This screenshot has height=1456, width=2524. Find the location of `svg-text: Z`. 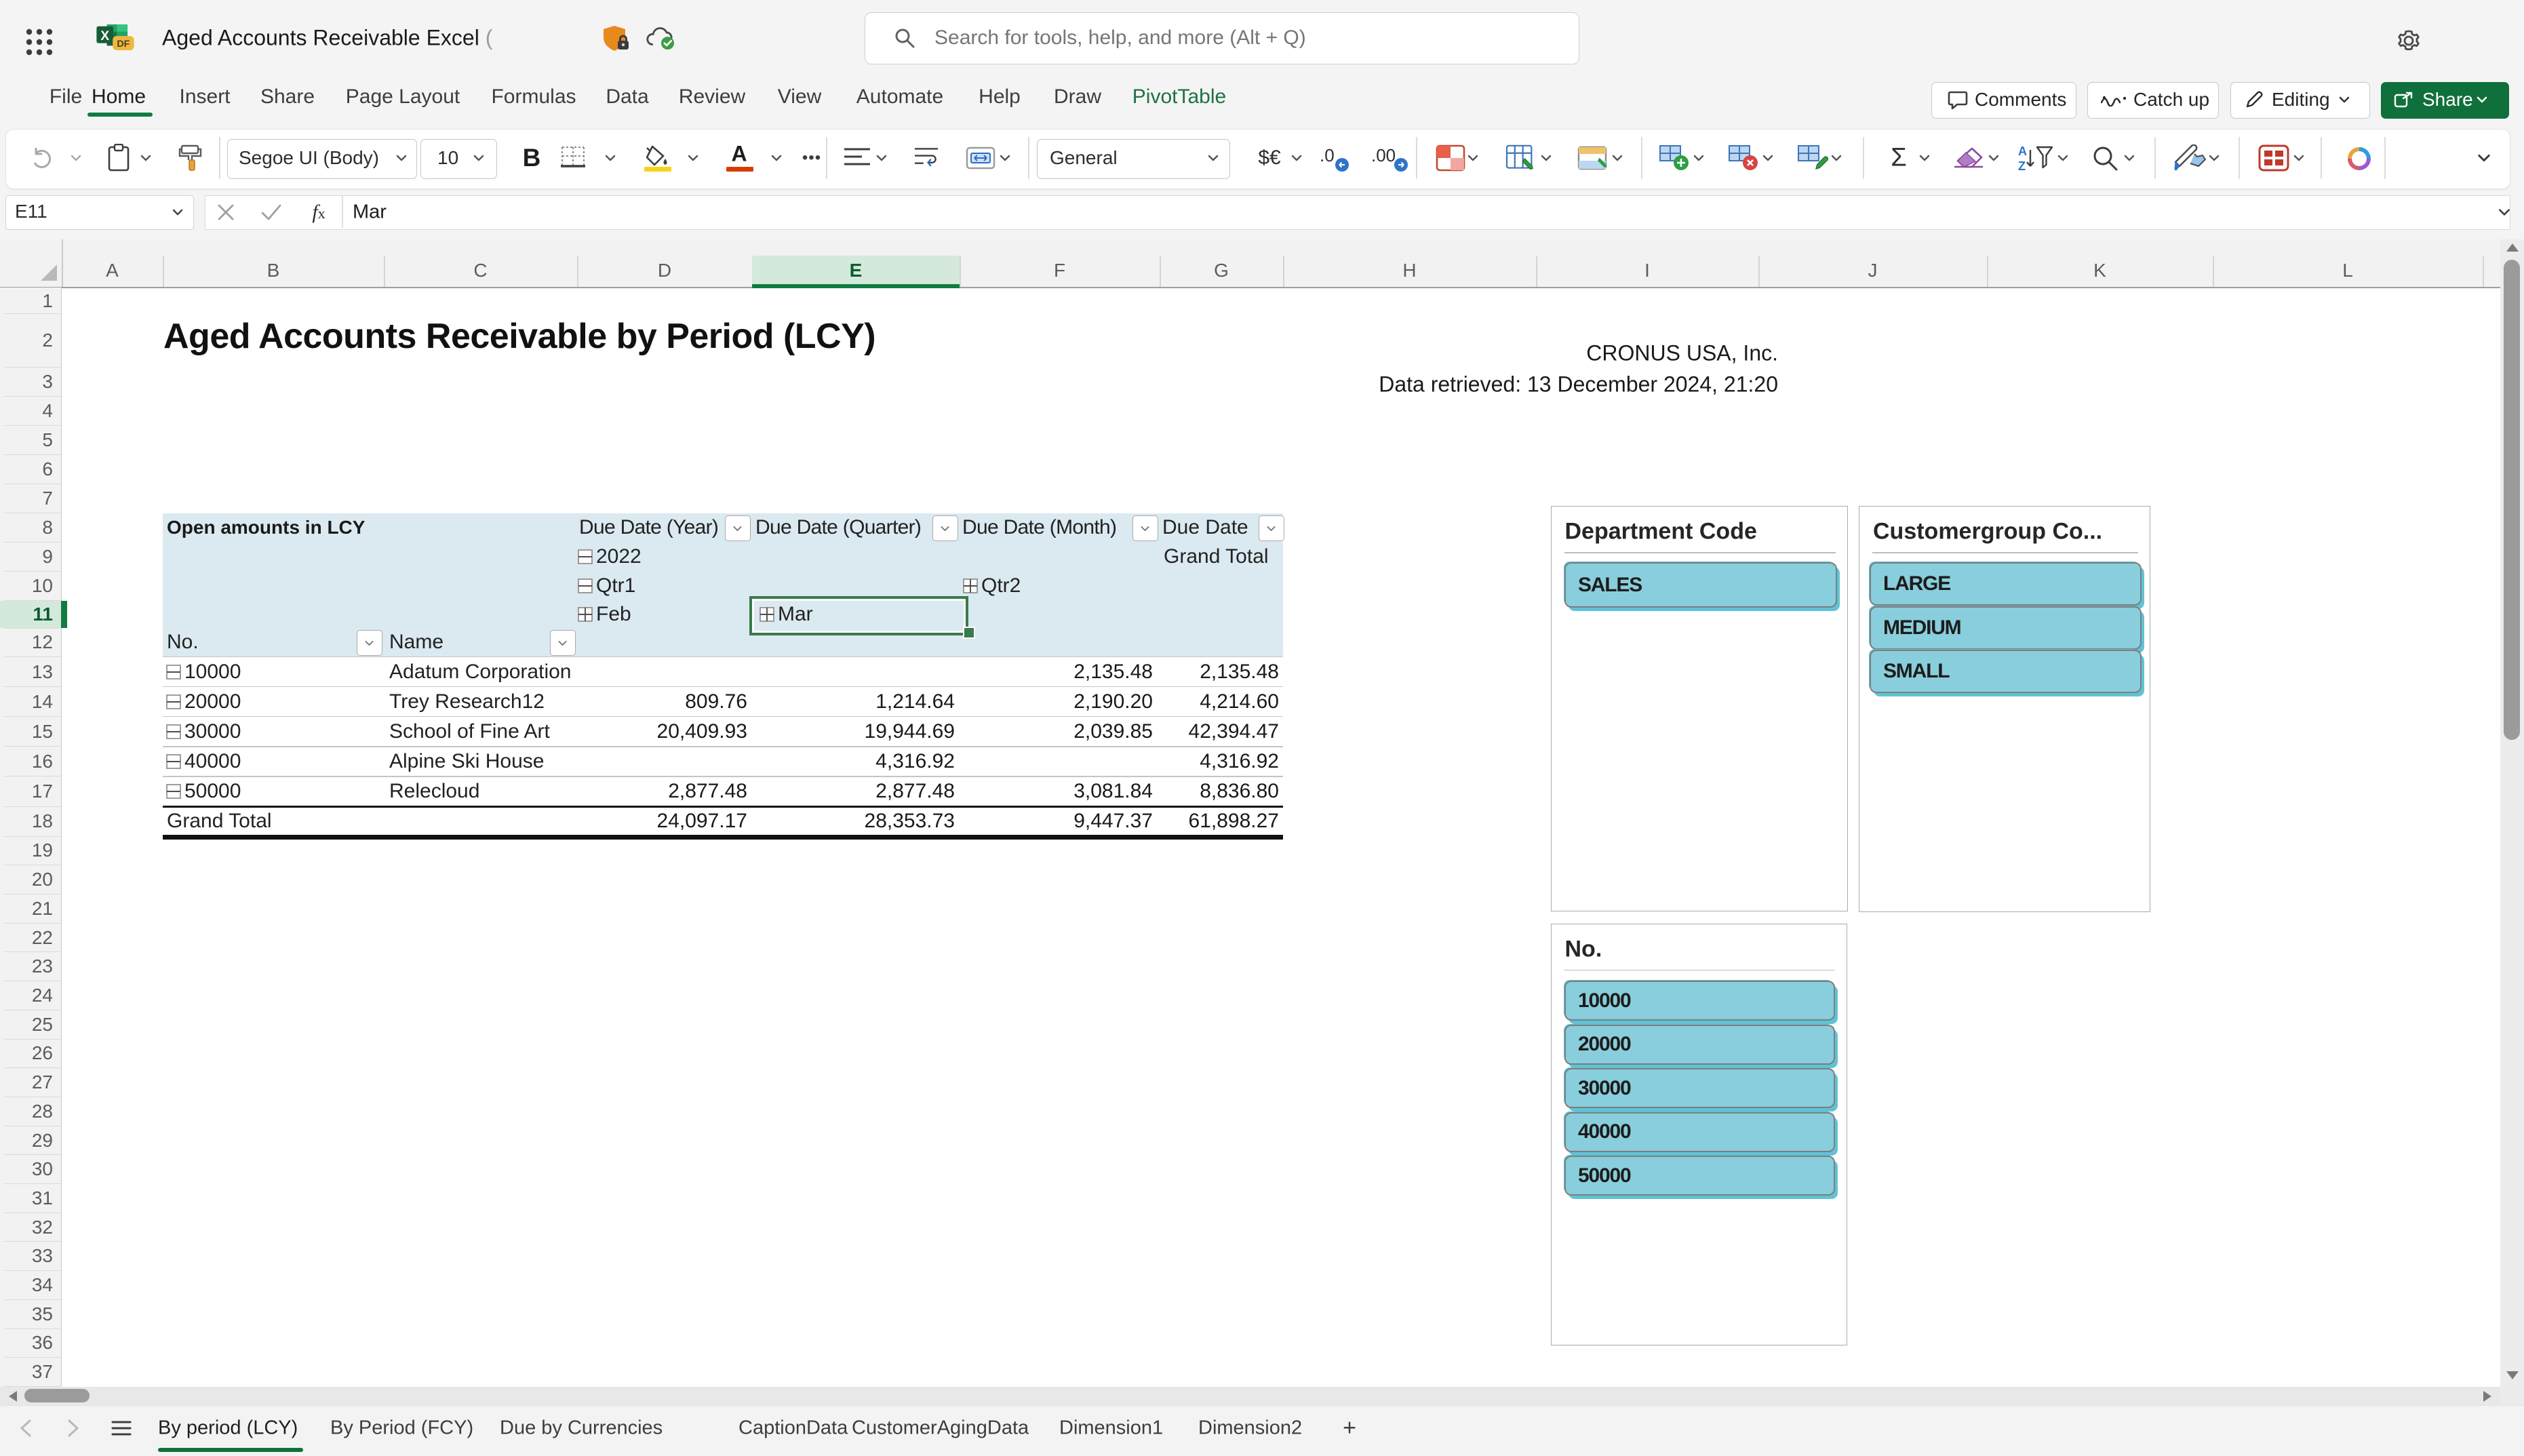

svg-text: Z is located at coordinates (2022, 165).